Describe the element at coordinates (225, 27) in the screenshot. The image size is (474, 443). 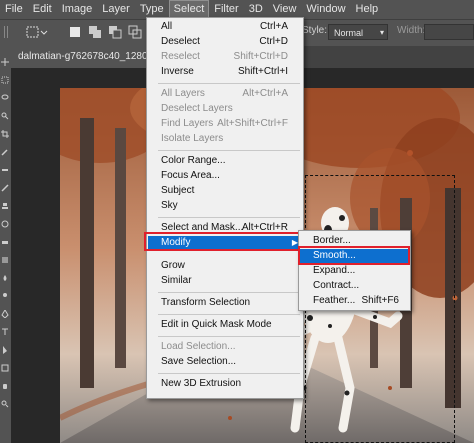
I see `menu-item-all: All Ctrl+A` at that location.